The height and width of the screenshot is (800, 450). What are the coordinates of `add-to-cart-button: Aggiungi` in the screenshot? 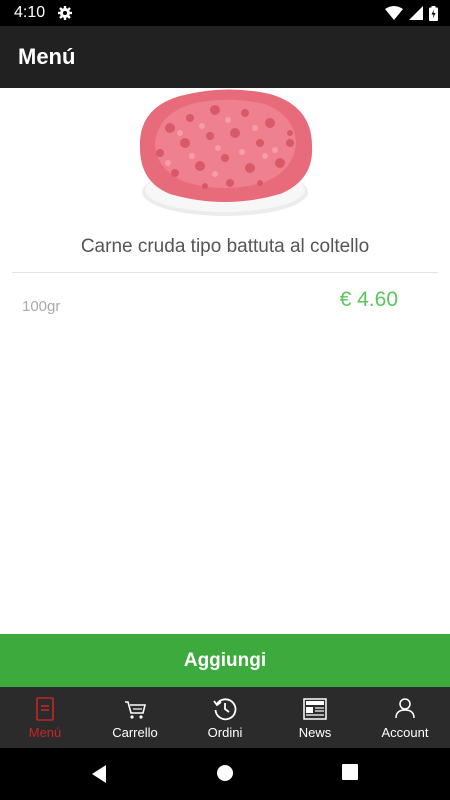 It's located at (225, 660).